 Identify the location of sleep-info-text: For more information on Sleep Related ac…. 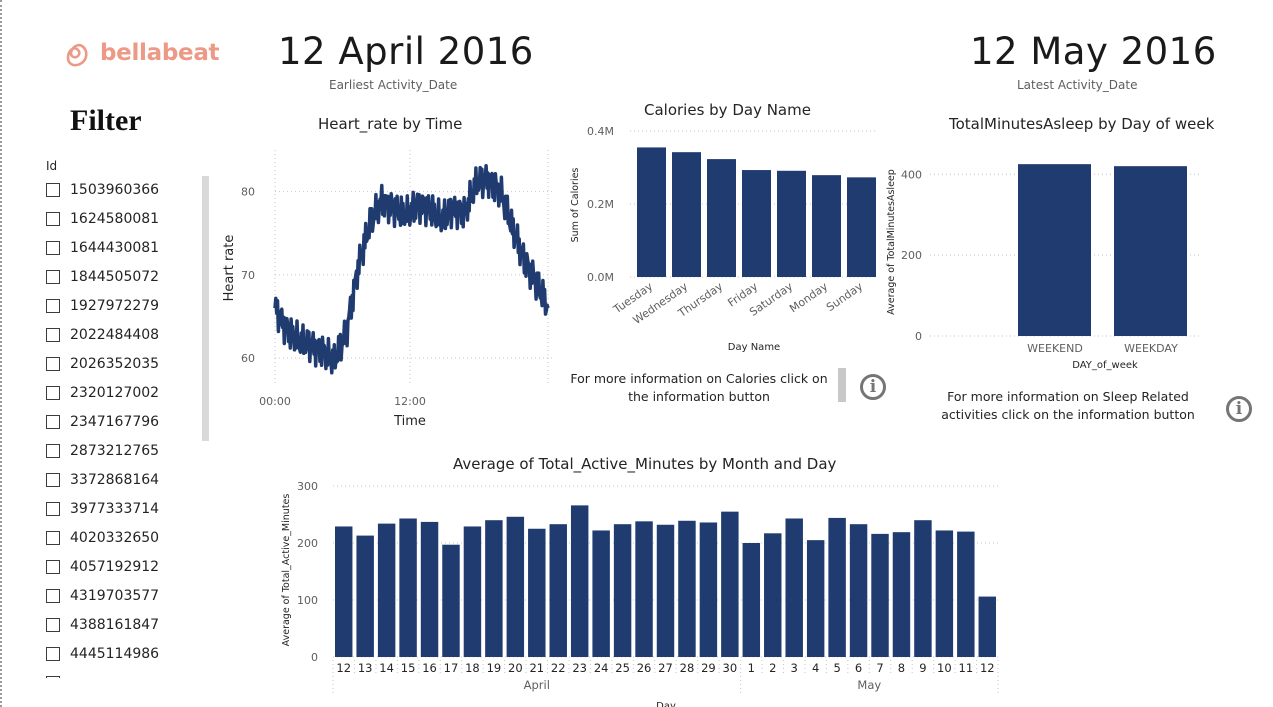
(1068, 405).